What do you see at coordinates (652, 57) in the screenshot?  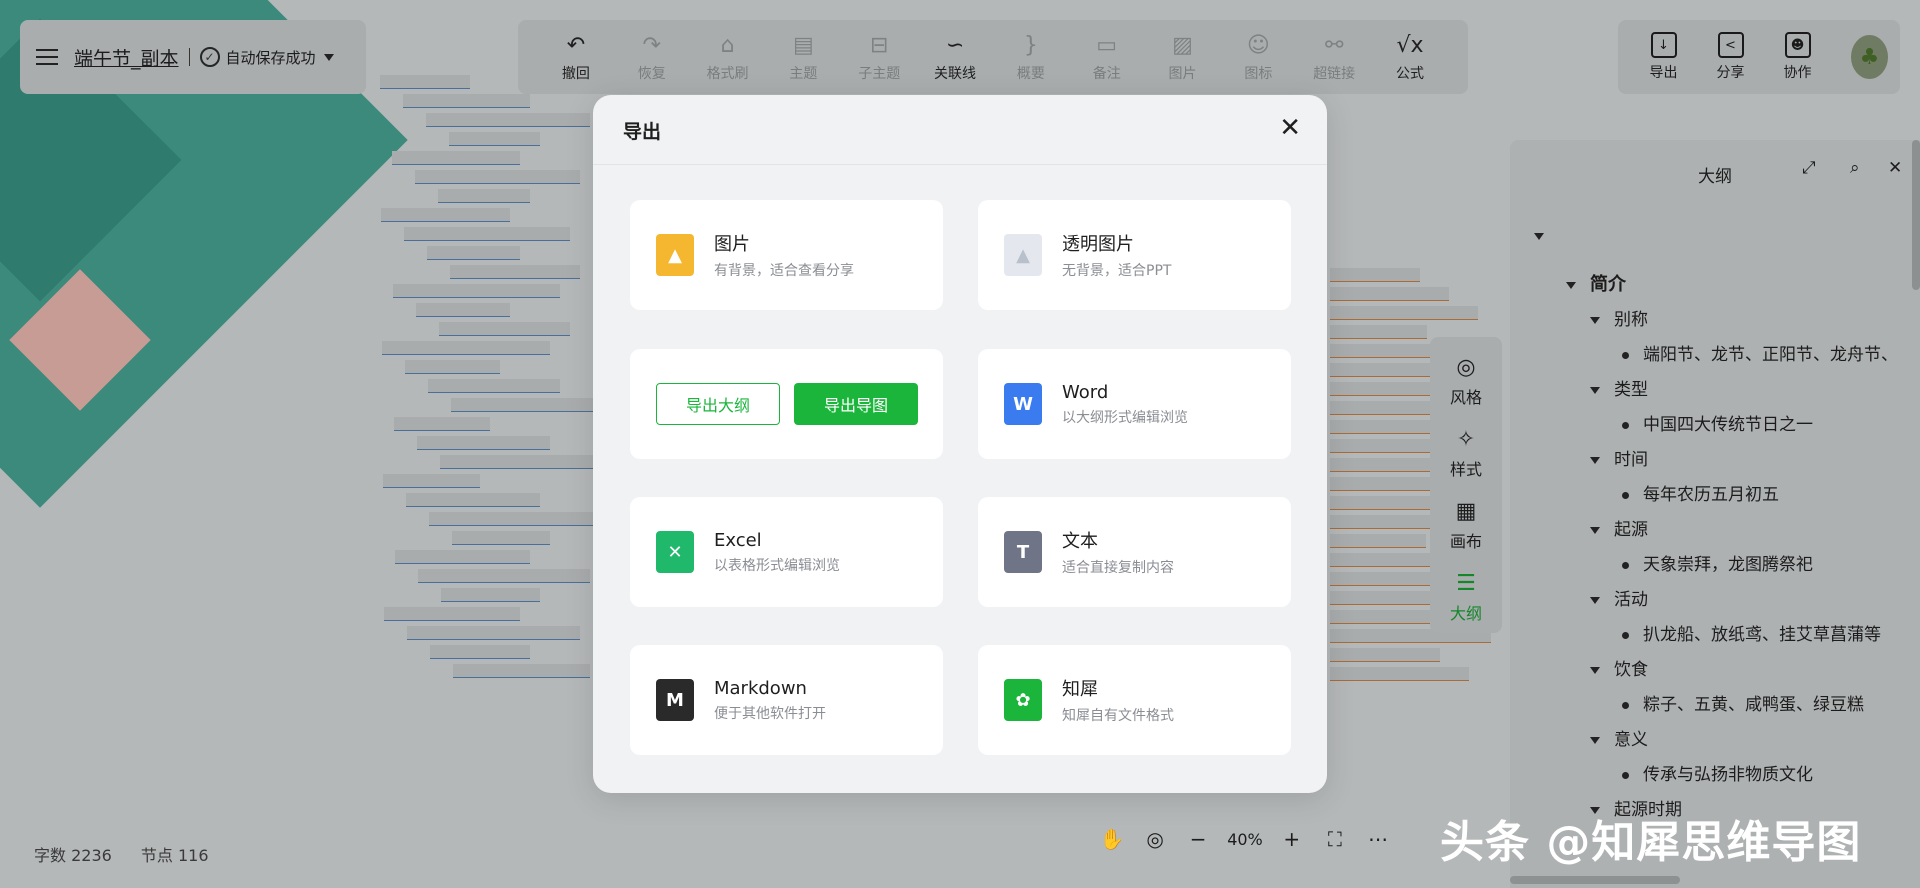 I see `toolbar-button: ↷ 恢复` at bounding box center [652, 57].